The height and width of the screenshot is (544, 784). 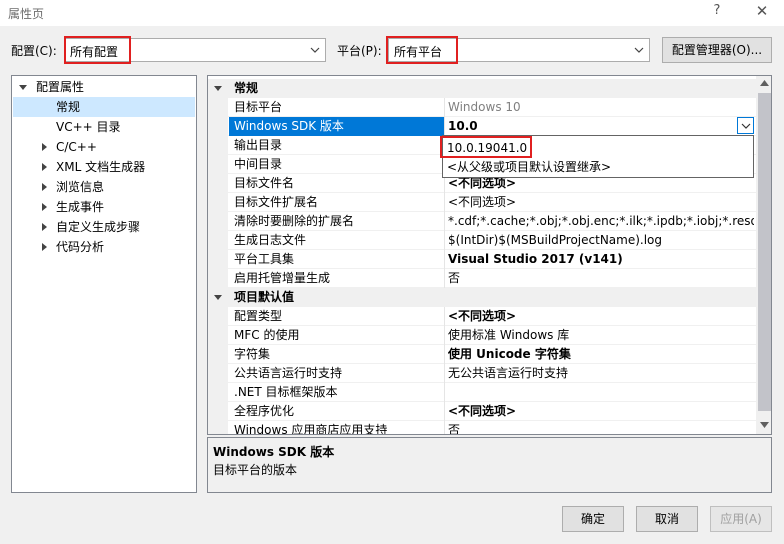 I want to click on property-value: 无公共语言运行时支持, so click(x=601, y=373).